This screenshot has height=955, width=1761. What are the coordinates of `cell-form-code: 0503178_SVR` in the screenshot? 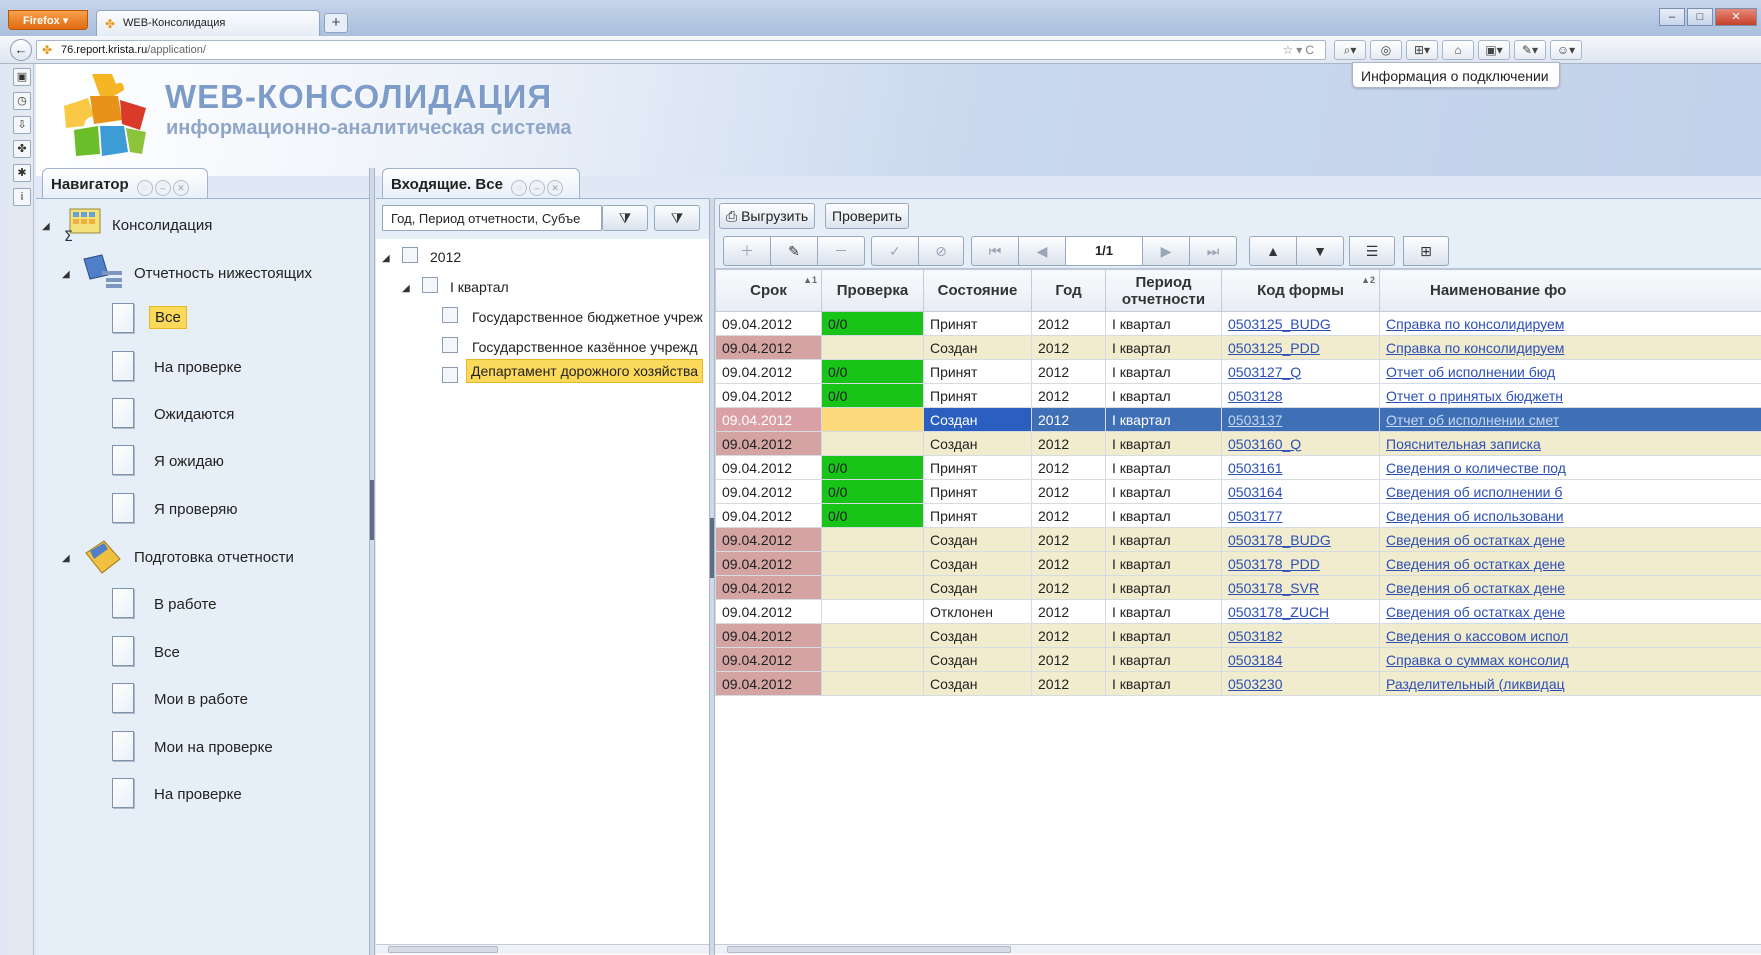 It's located at (1300, 587).